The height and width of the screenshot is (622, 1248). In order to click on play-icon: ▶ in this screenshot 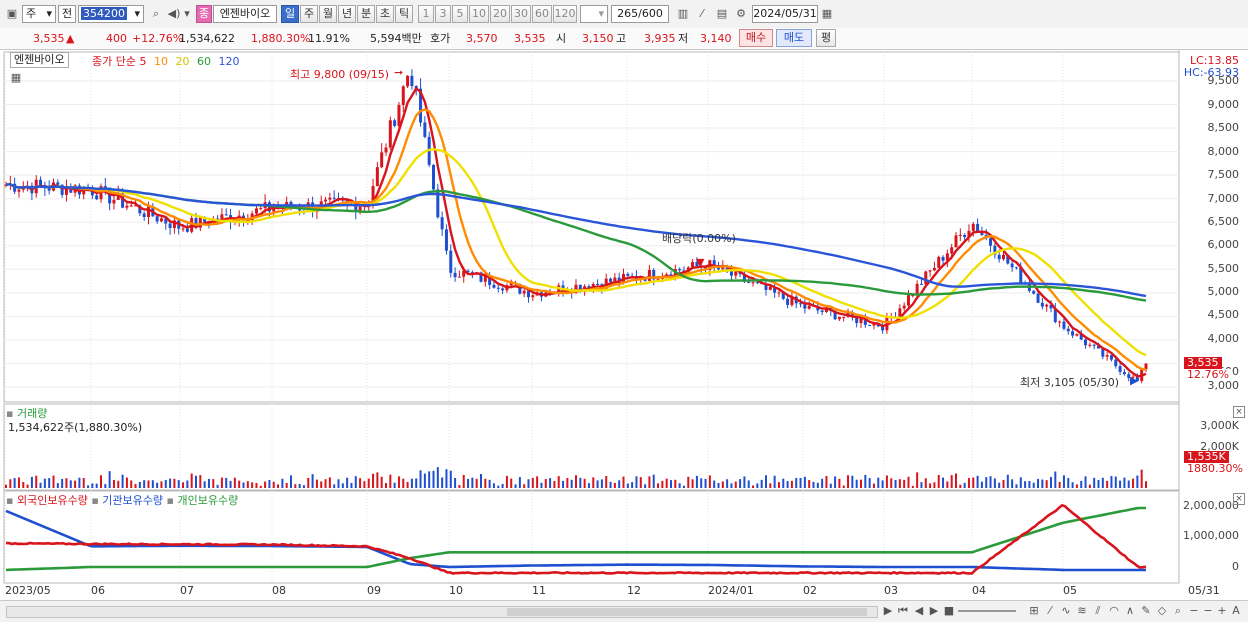, I will do `click(888, 611)`.